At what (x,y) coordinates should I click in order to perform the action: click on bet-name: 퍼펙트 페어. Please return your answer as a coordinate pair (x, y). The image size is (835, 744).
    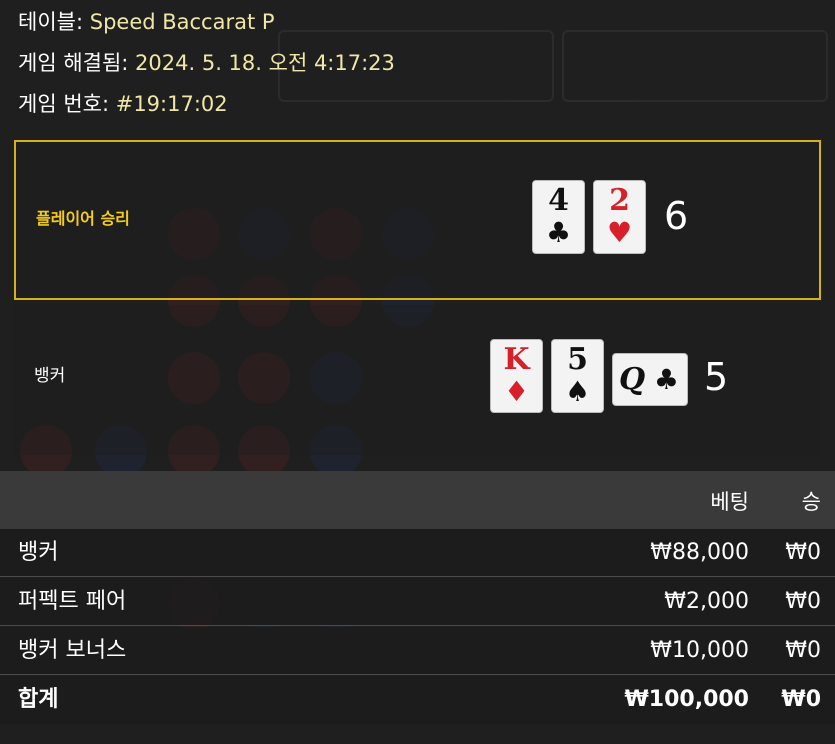
    Looking at the image, I should click on (72, 601).